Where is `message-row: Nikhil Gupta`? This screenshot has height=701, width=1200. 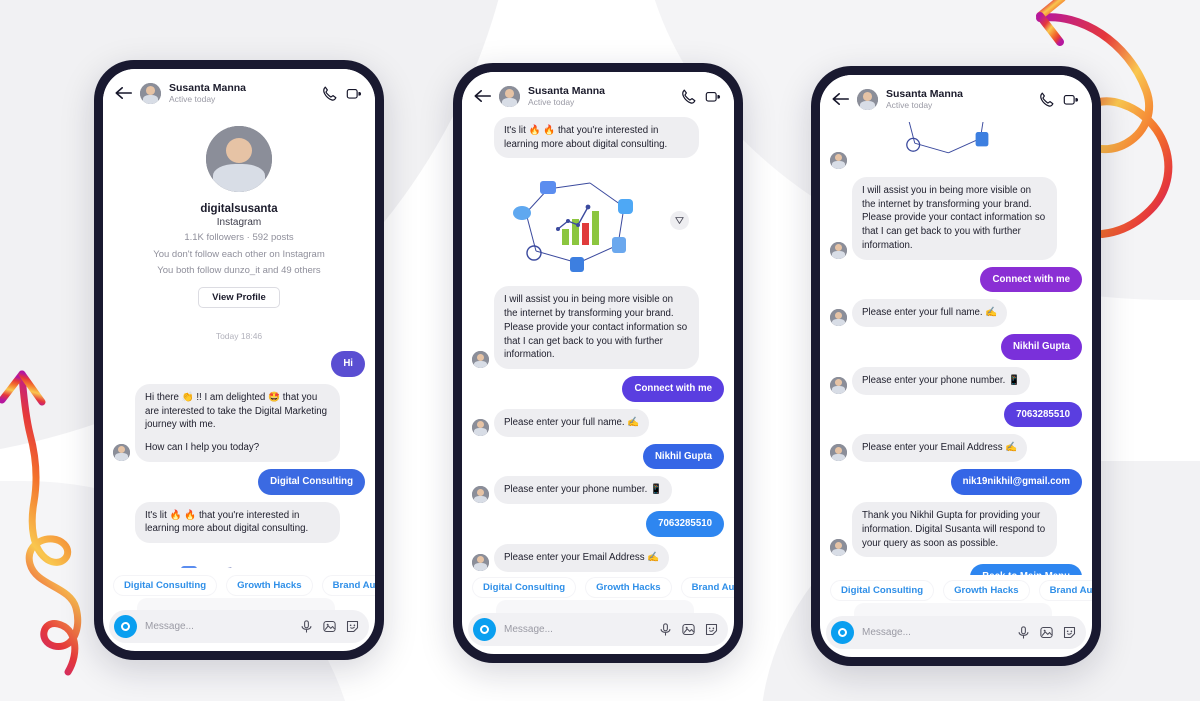
message-row: Nikhil Gupta is located at coordinates (598, 456).